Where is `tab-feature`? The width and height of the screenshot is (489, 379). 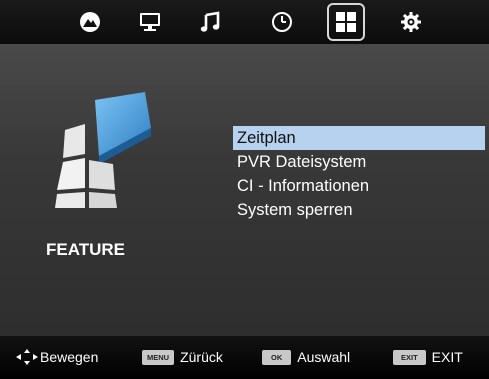 tab-feature is located at coordinates (346, 22).